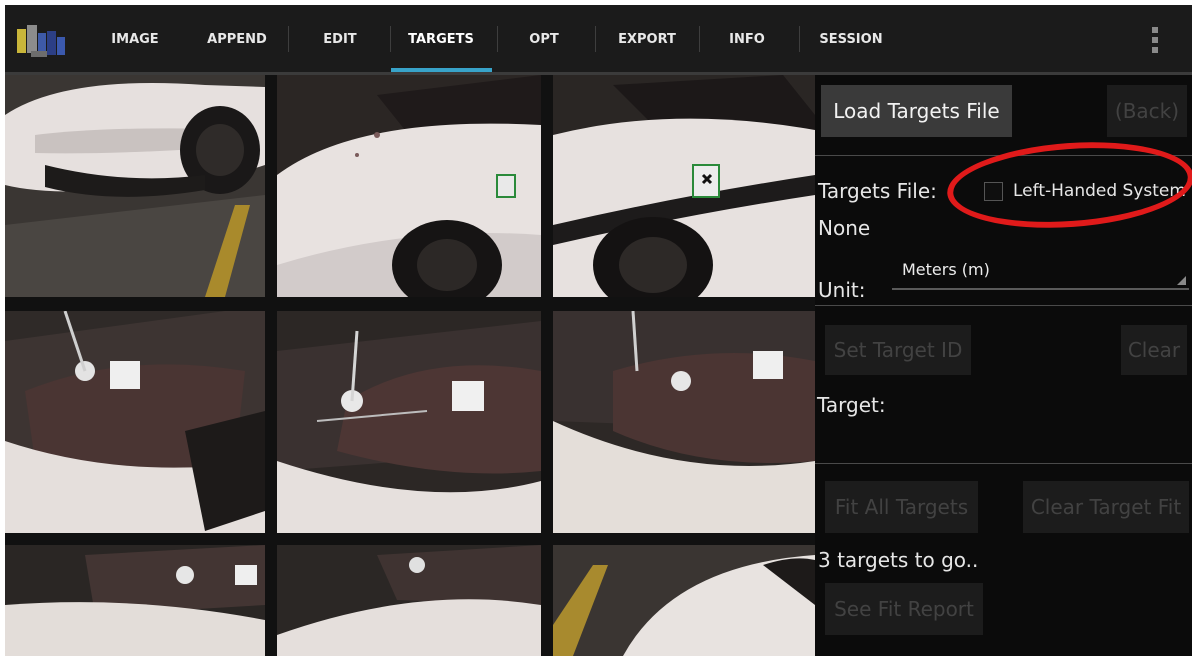  Describe the element at coordinates (1040, 275) in the screenshot. I see `unit-select: Meters (m)` at that location.